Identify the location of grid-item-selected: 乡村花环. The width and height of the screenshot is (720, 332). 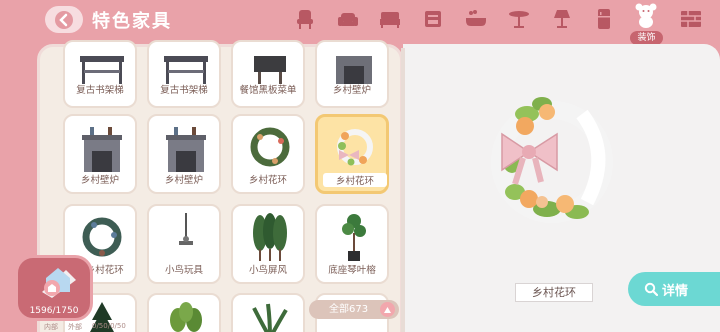
(352, 154).